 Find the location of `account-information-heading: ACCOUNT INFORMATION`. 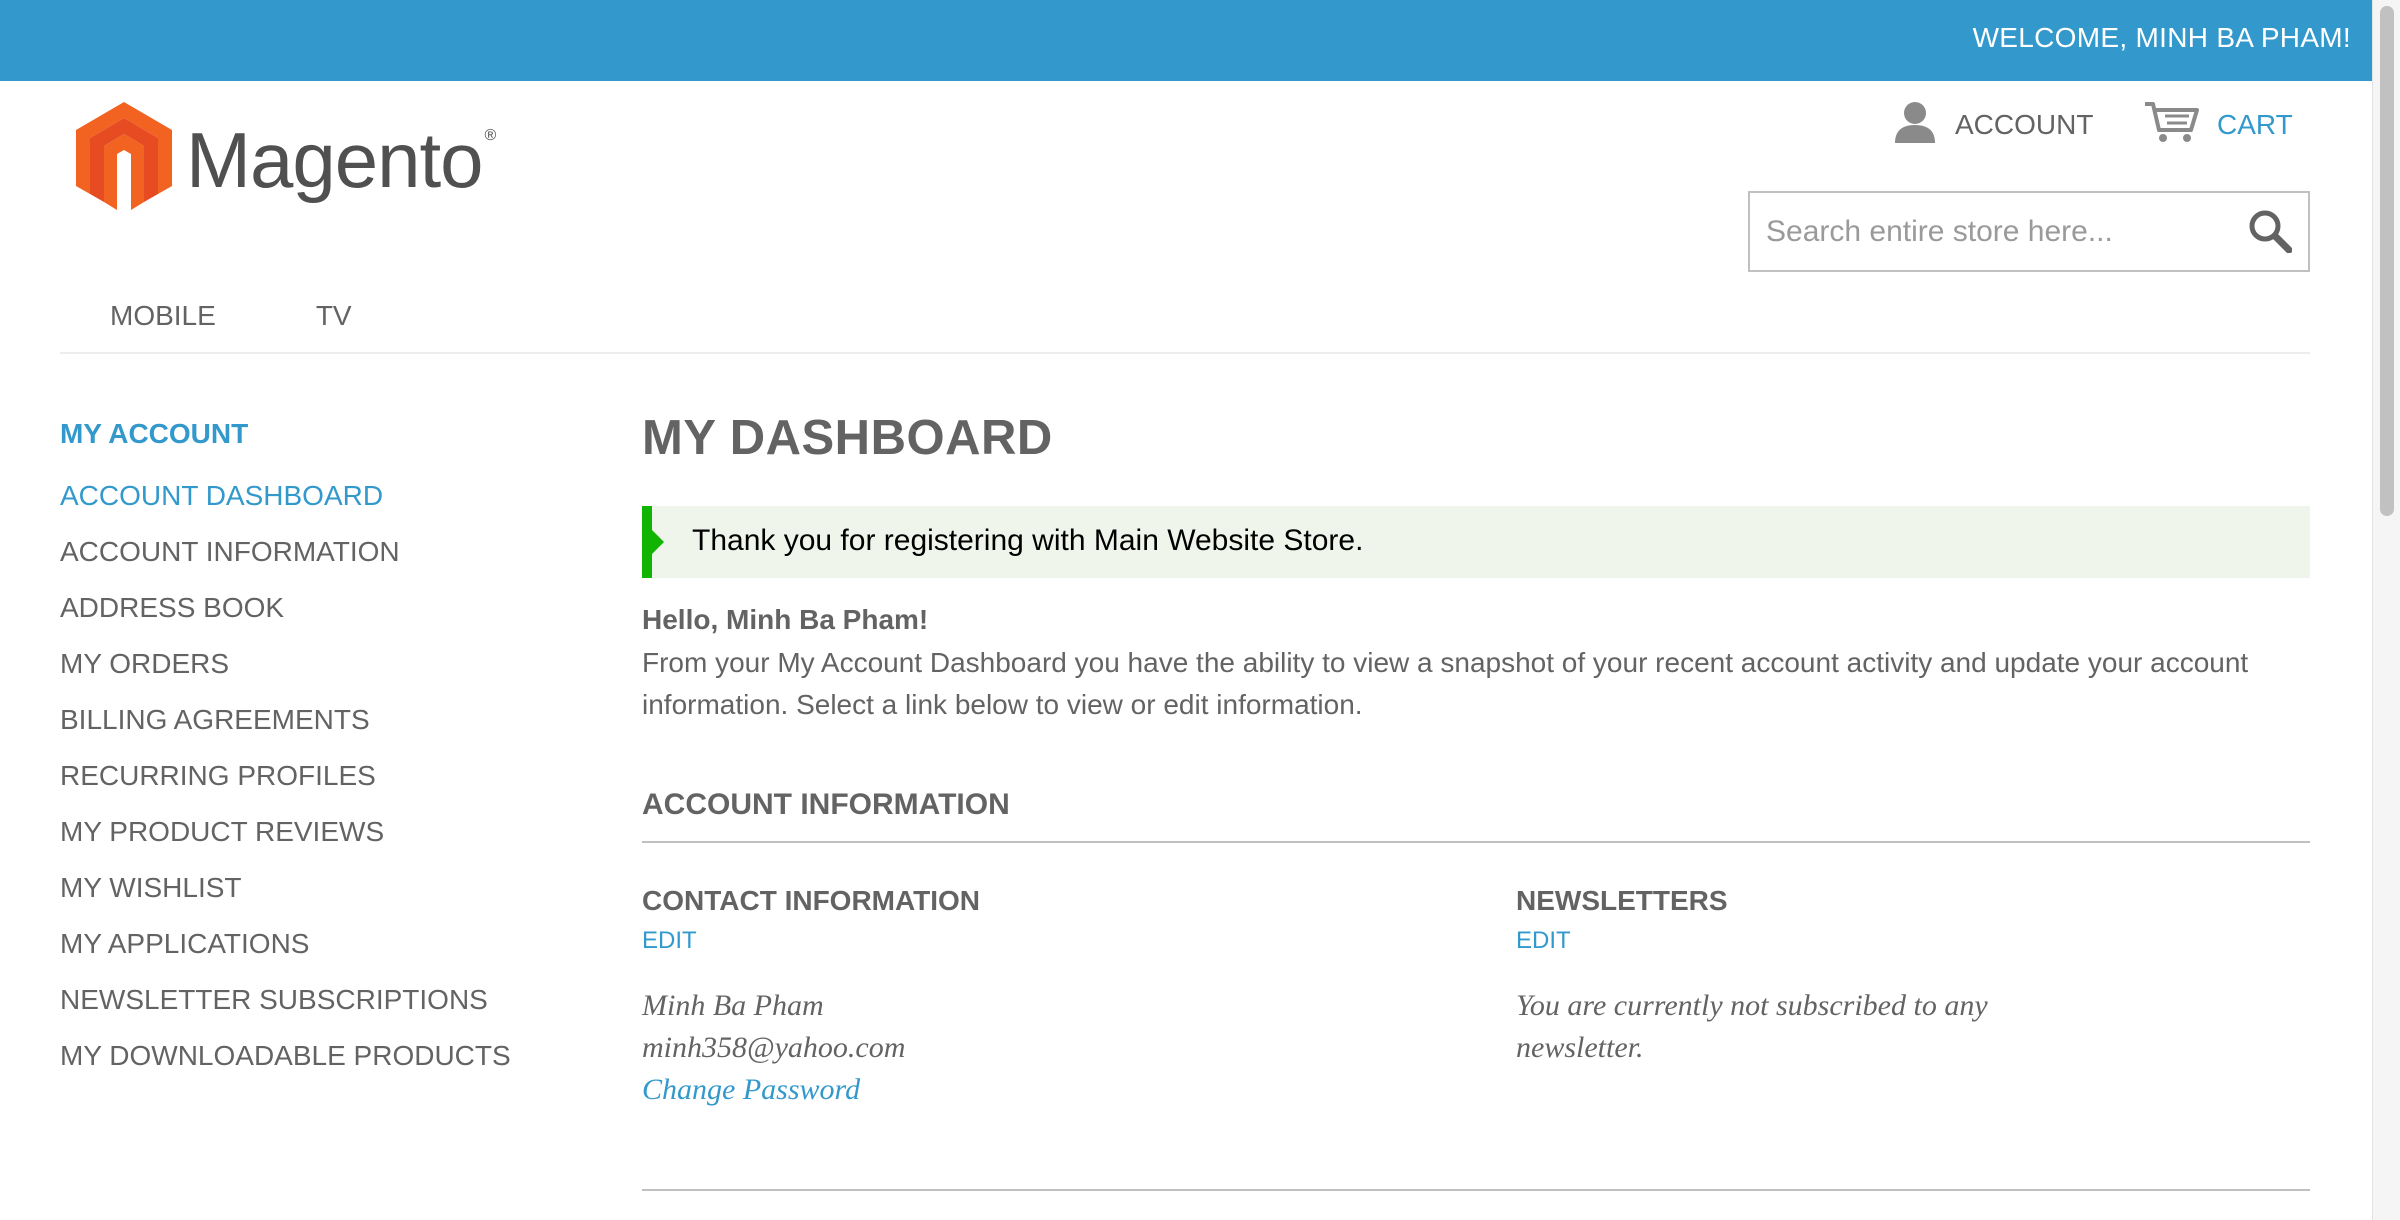

account-information-heading: ACCOUNT INFORMATION is located at coordinates (826, 804).